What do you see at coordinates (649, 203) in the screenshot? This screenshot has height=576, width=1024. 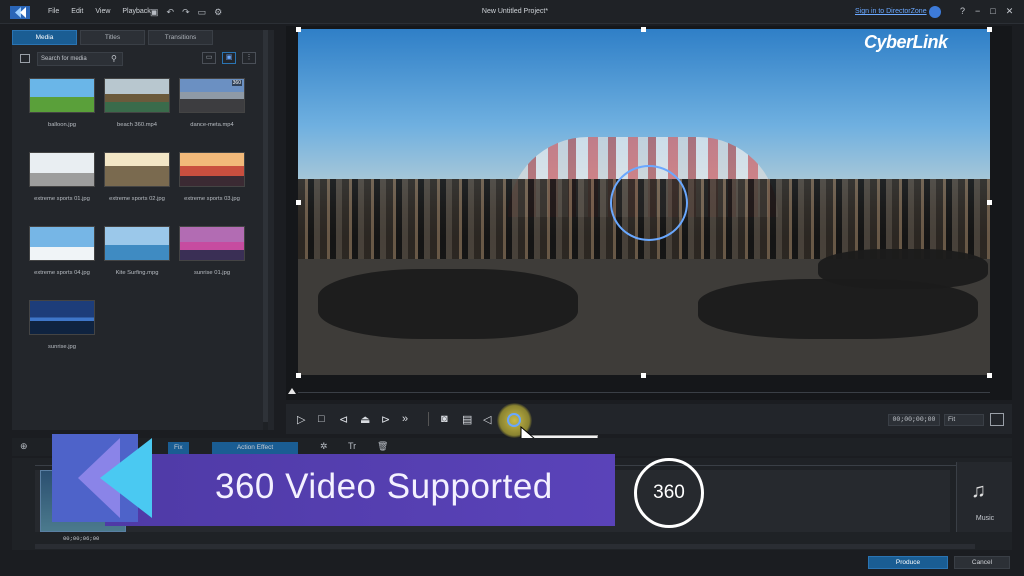 I see `360-focus-circle` at bounding box center [649, 203].